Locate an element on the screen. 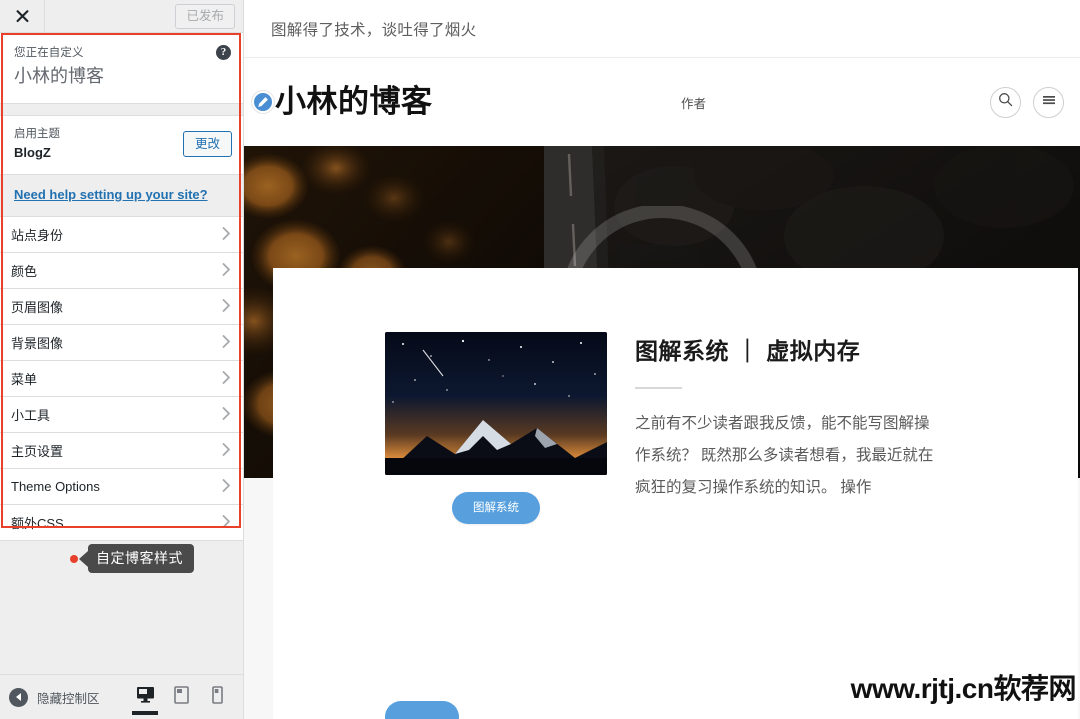 The width and height of the screenshot is (1080, 719). desktop-icon is located at coordinates (145, 697).